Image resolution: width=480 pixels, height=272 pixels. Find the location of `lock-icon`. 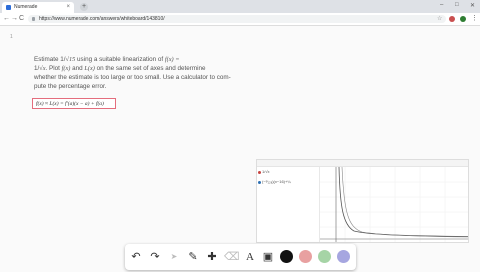

lock-icon is located at coordinates (33, 19).